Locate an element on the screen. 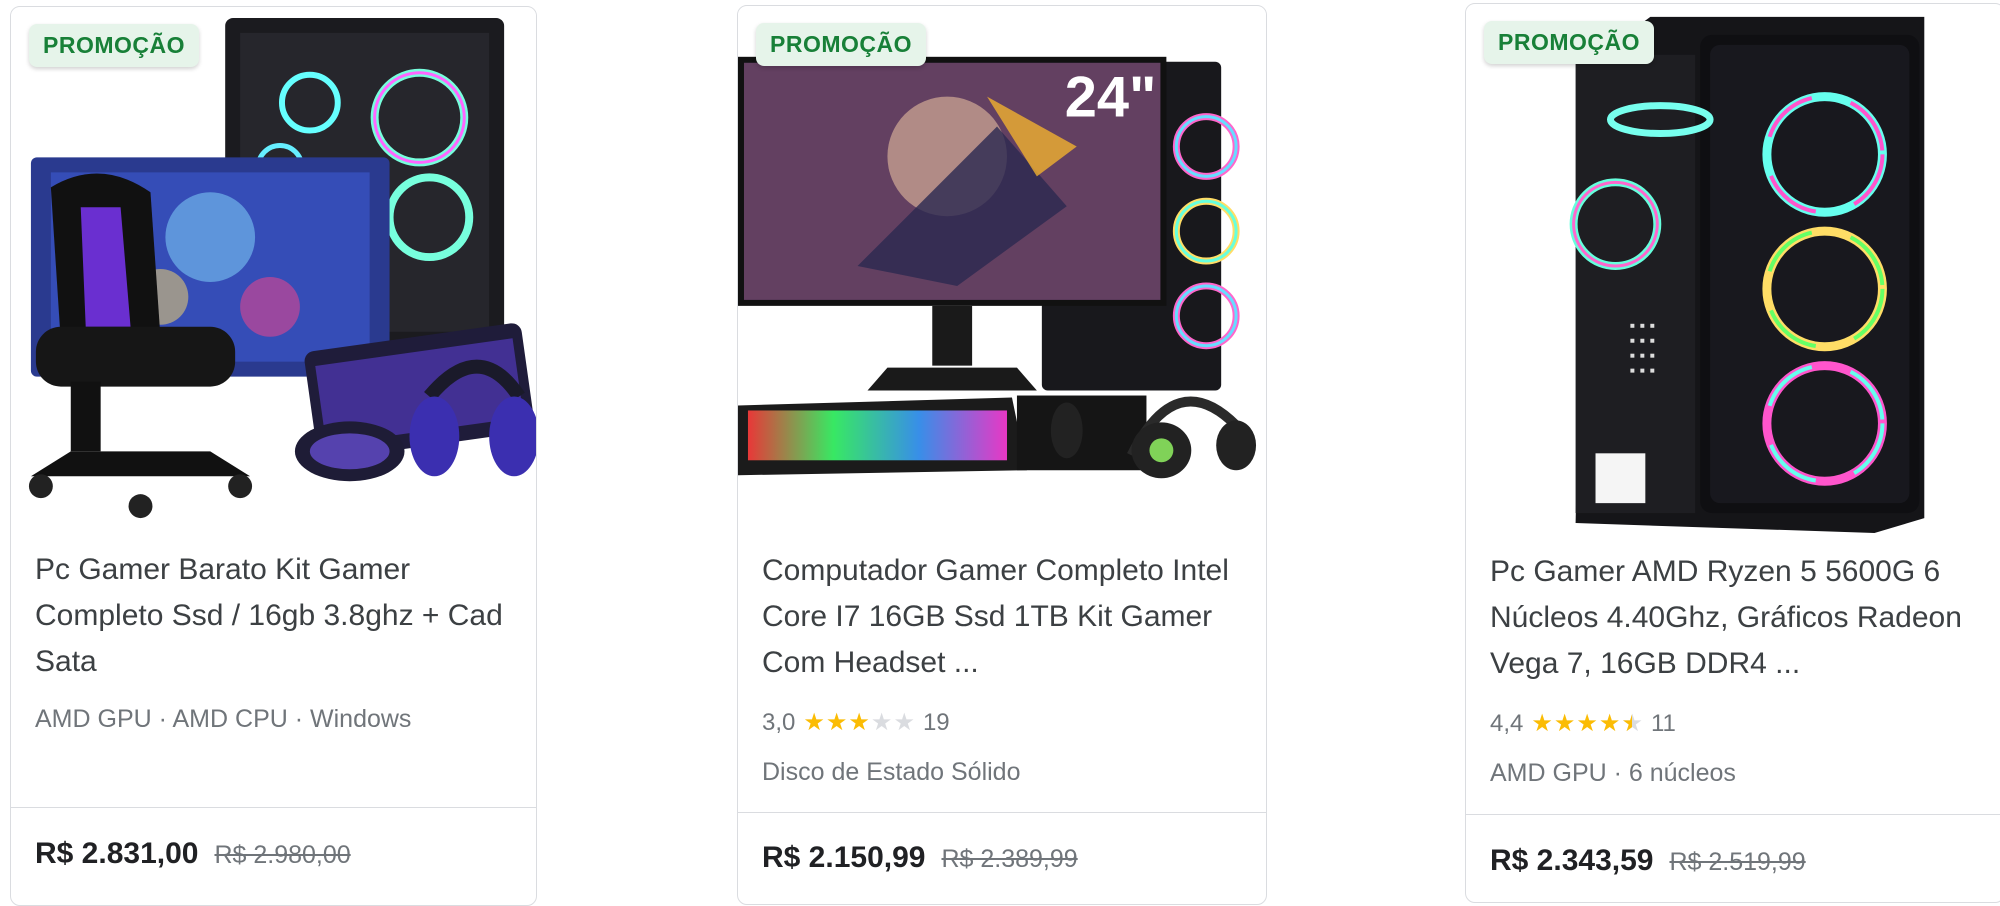 This screenshot has height=906, width=2000. original-price: R$ 2.519,99 is located at coordinates (1737, 862).